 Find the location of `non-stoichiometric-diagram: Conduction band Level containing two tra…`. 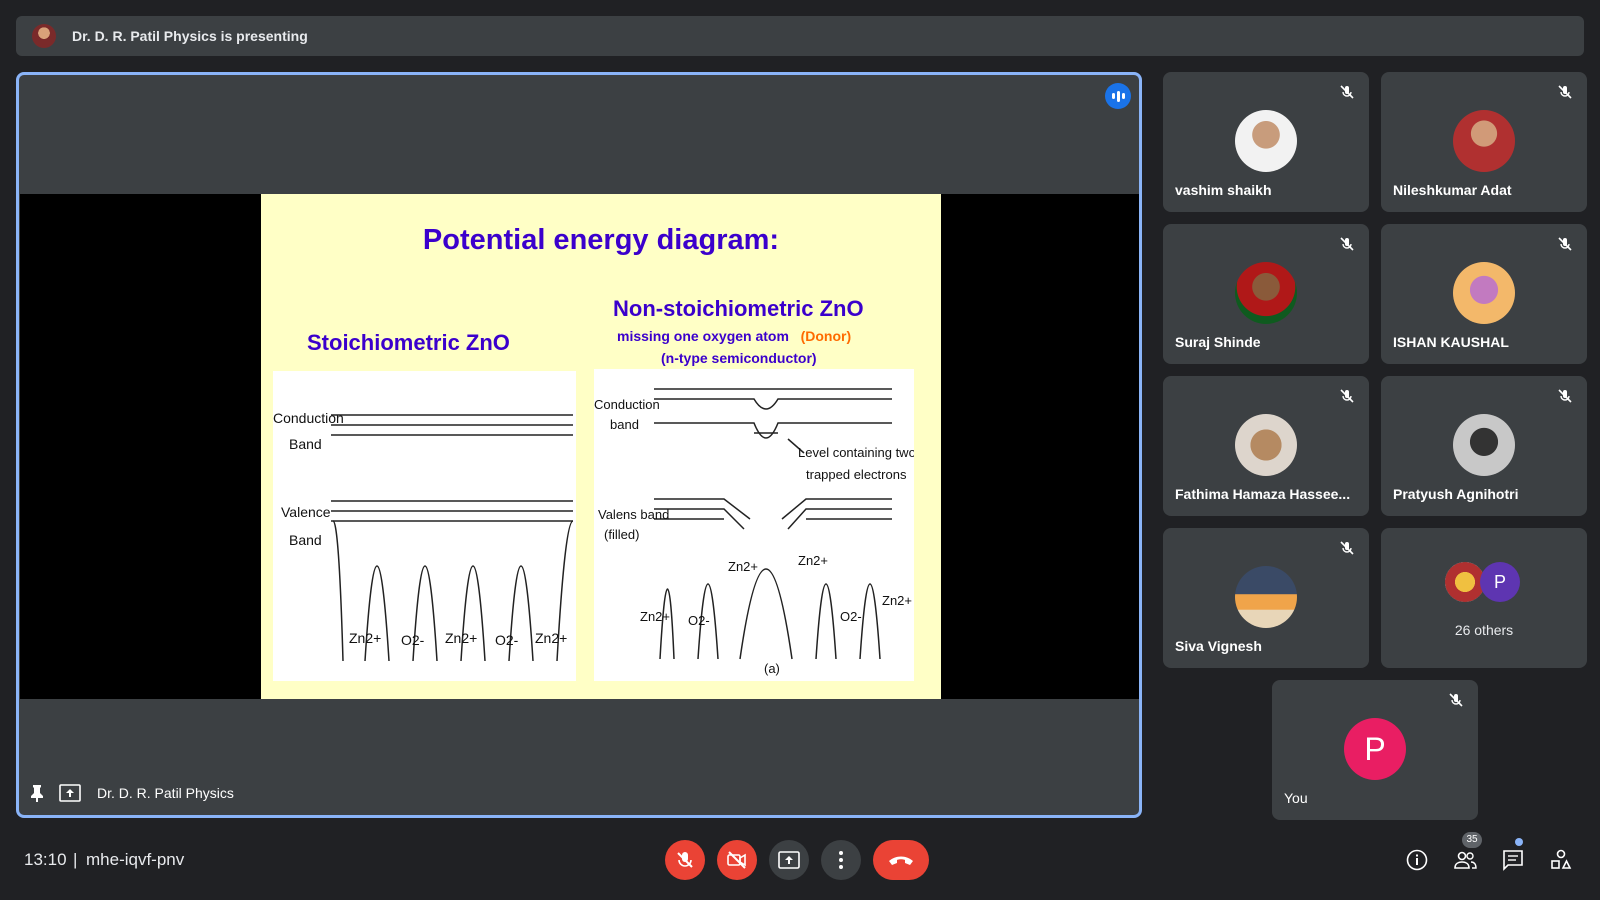

non-stoichiometric-diagram: Conduction band Level containing two tra… is located at coordinates (754, 525).